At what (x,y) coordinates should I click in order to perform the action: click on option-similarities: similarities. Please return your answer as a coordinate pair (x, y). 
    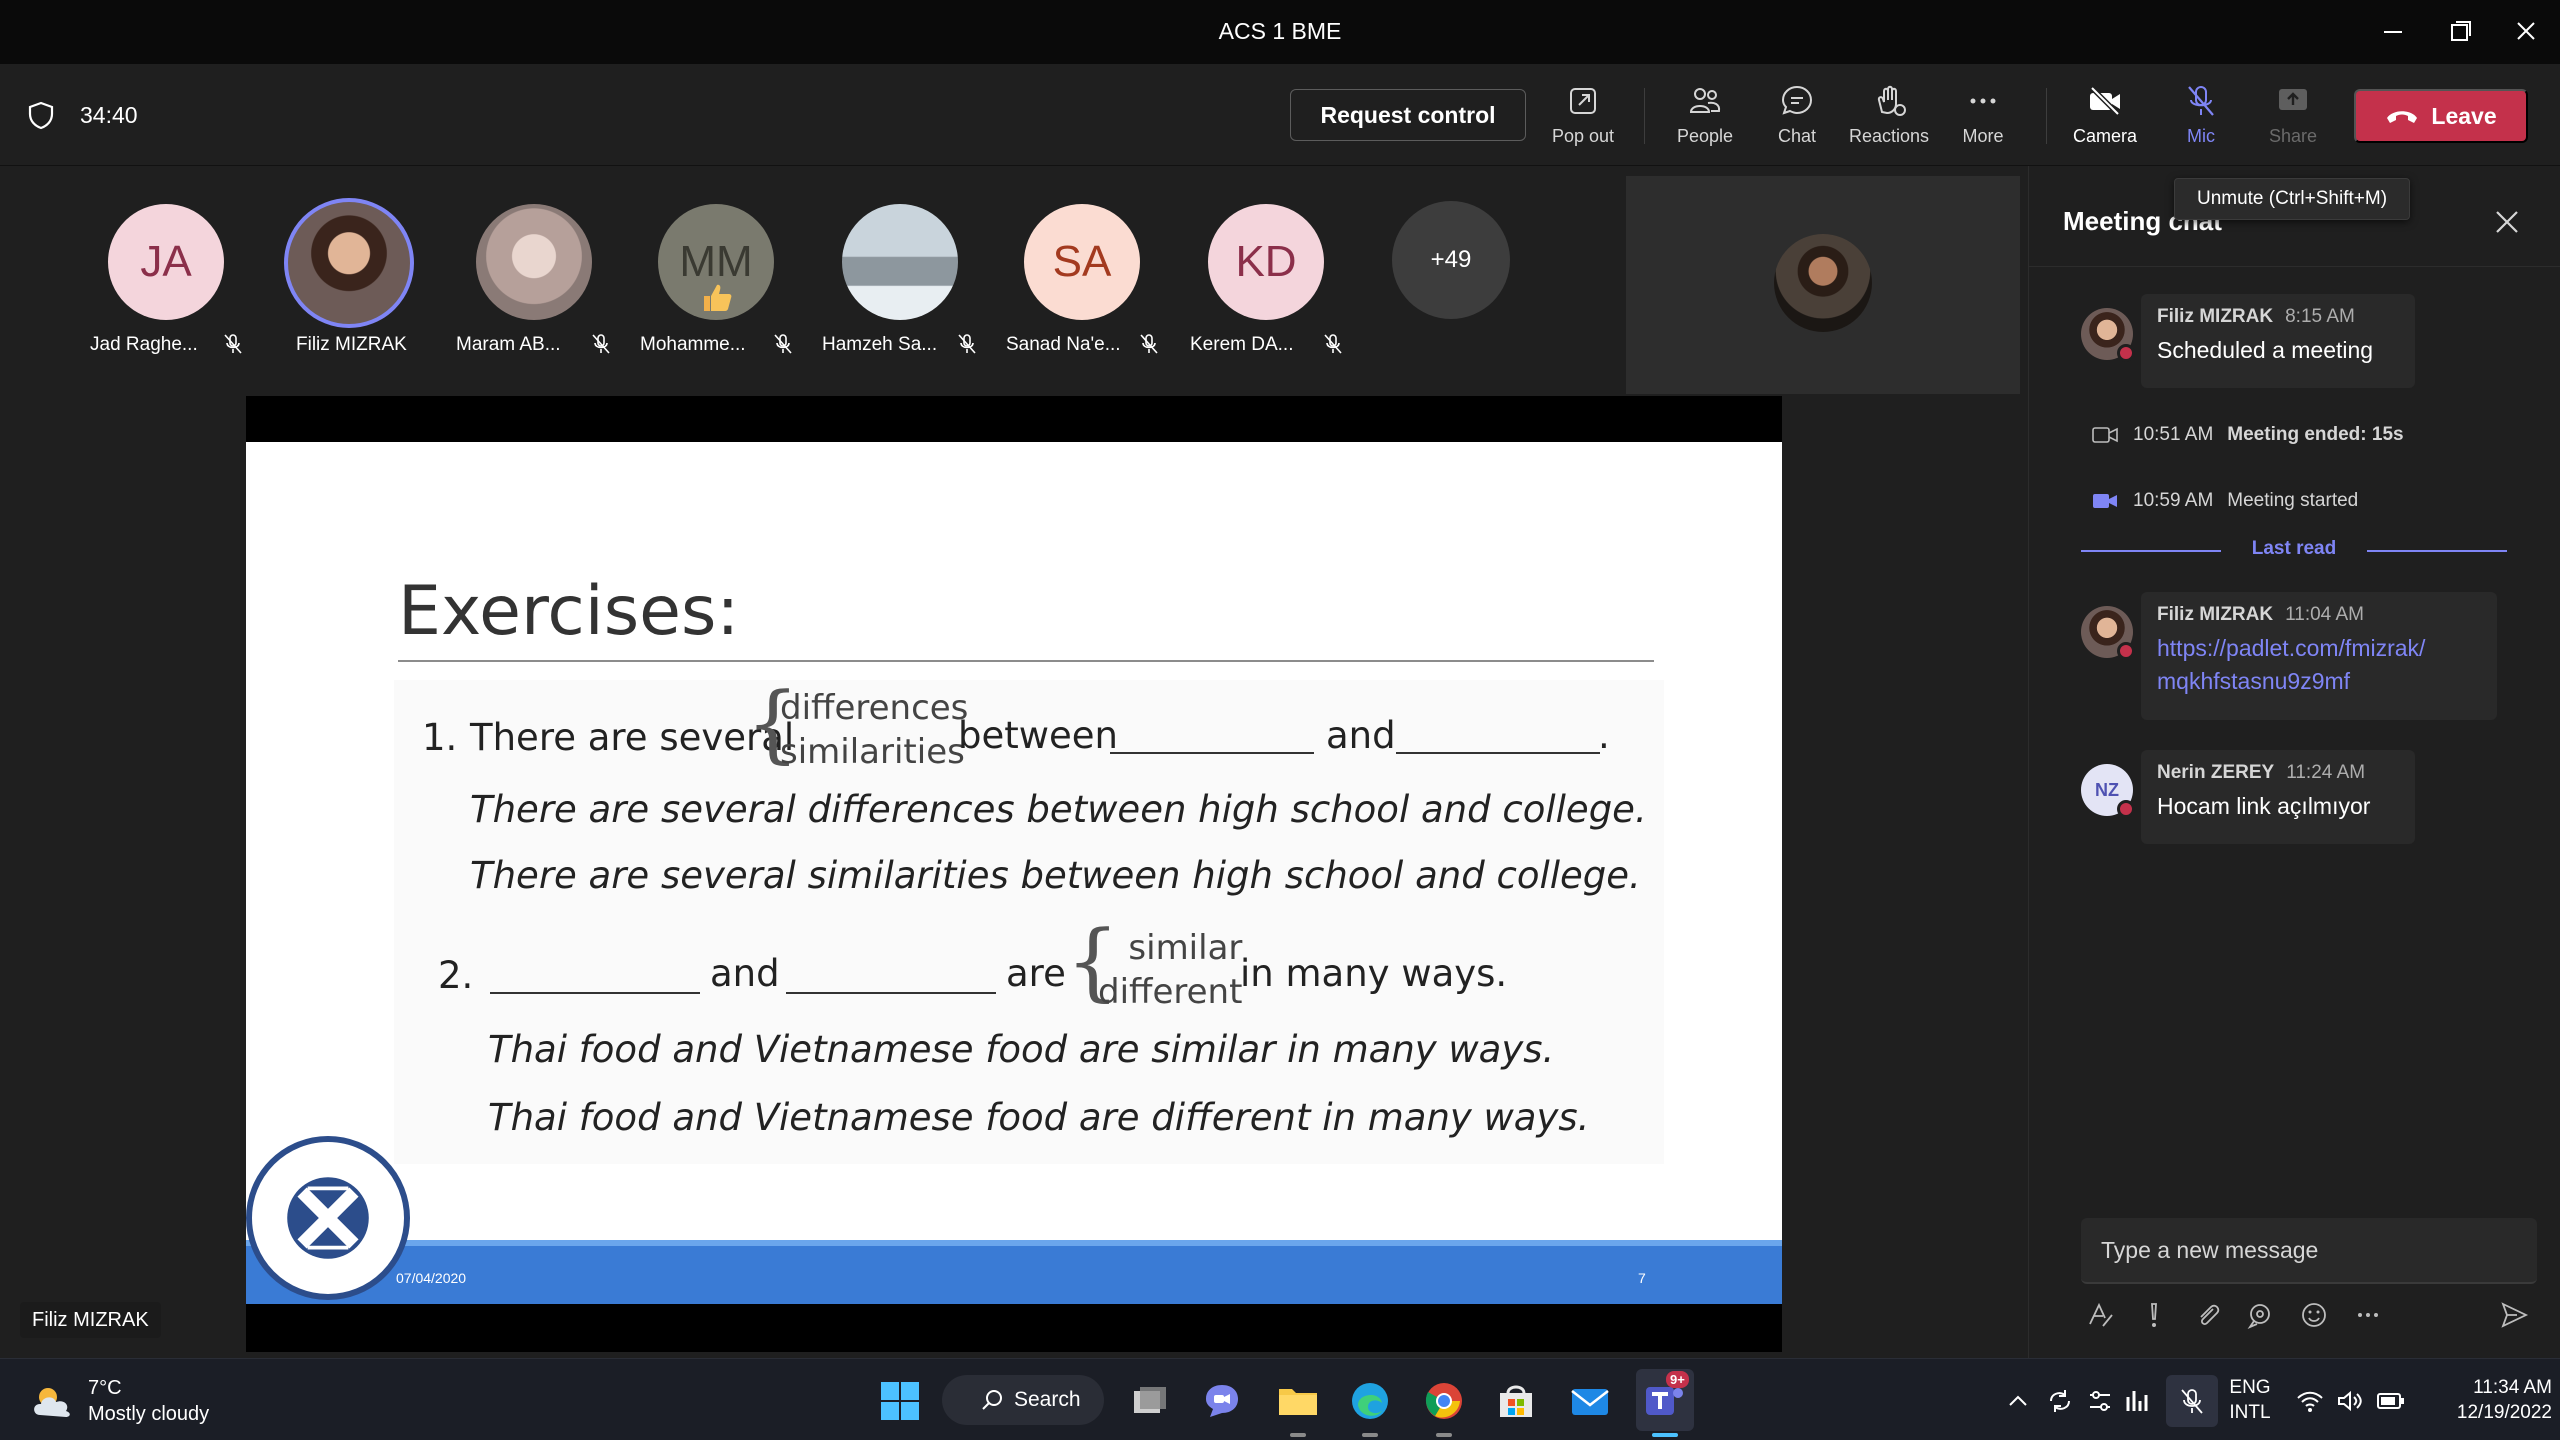
    Looking at the image, I should click on (872, 752).